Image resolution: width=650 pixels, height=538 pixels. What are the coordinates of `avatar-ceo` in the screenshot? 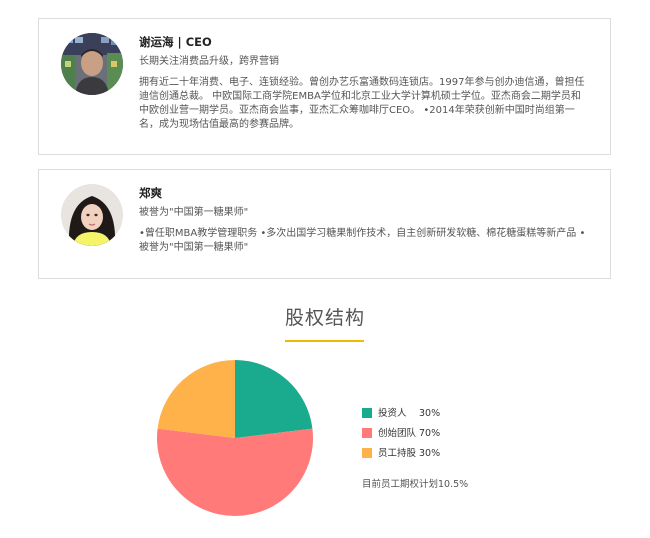 It's located at (92, 64).